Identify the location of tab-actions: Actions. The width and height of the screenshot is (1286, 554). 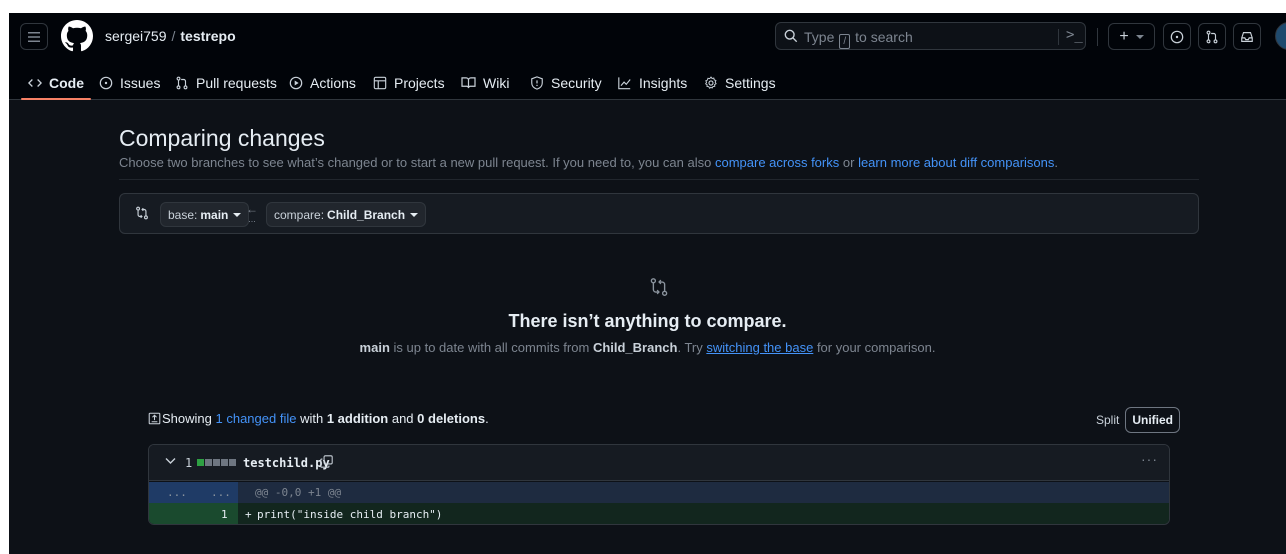
(322, 82).